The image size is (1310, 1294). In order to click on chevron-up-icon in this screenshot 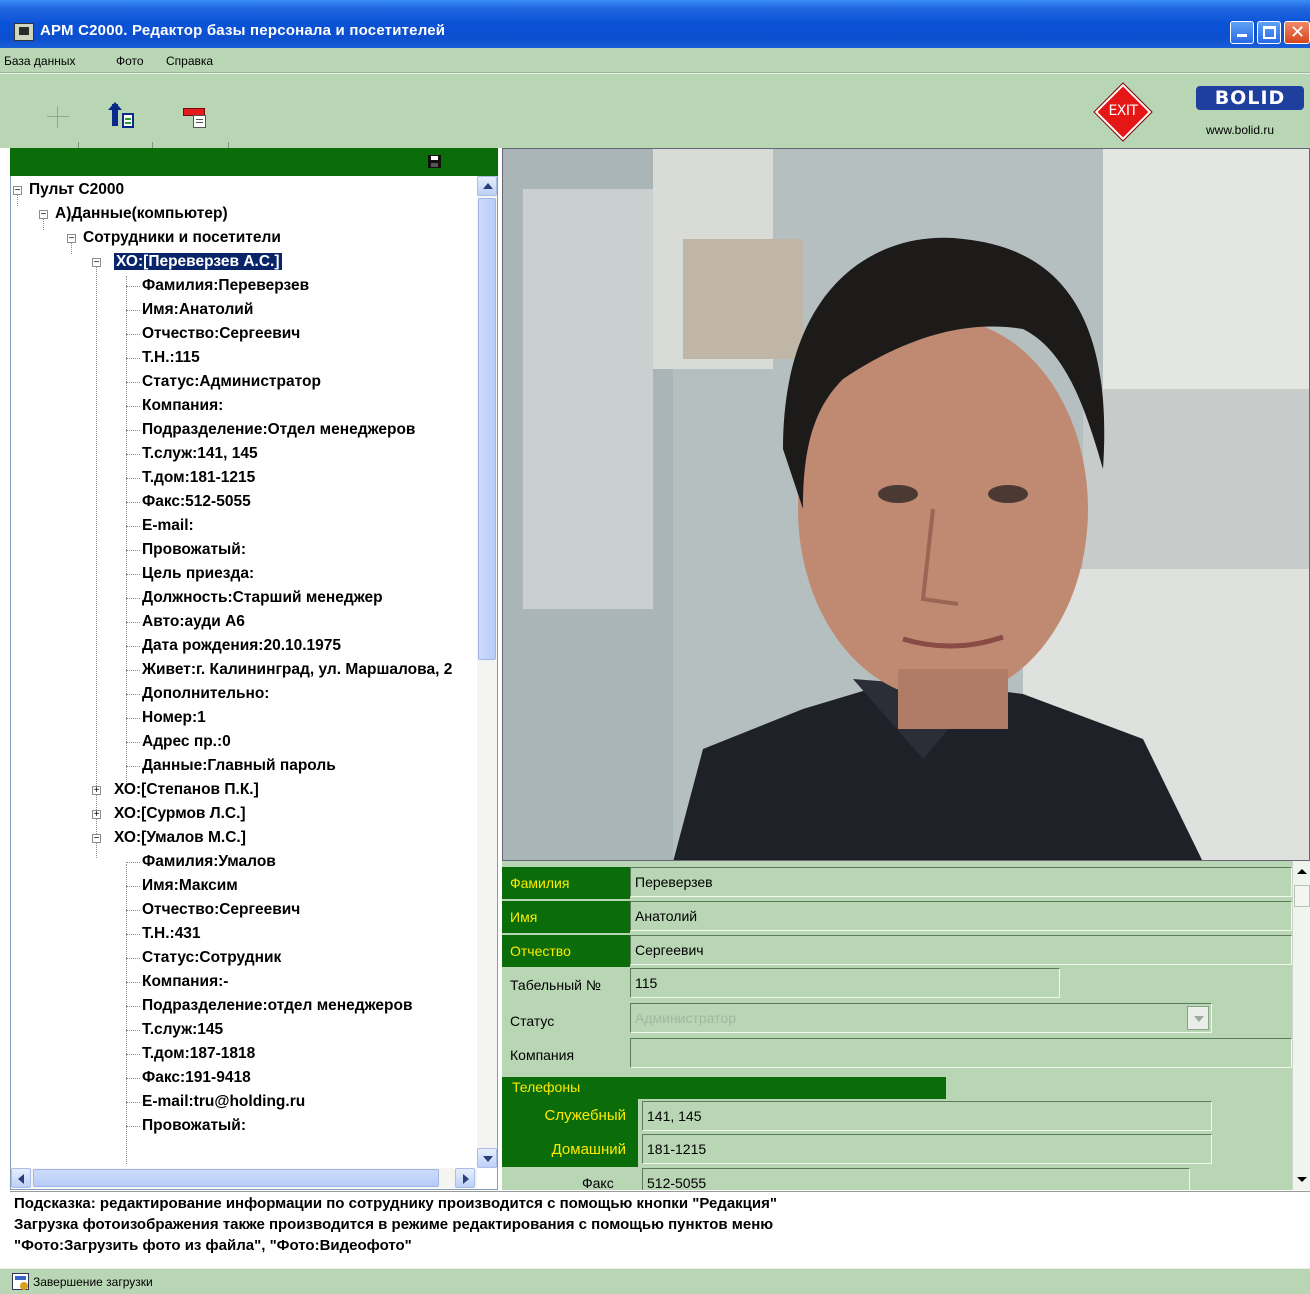, I will do `click(1302, 871)`.